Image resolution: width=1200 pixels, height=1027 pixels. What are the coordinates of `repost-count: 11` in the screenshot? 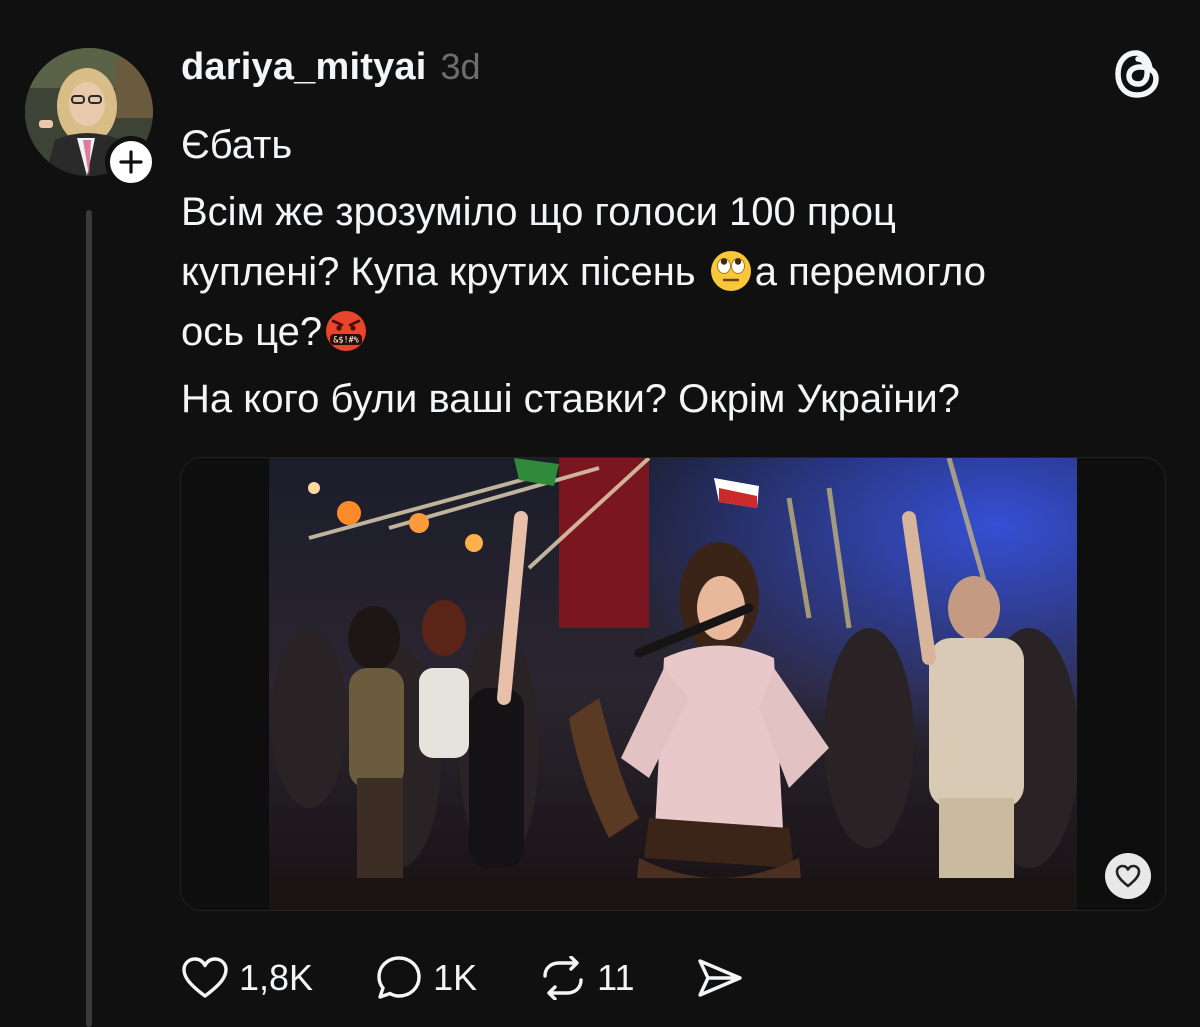 It's located at (616, 977).